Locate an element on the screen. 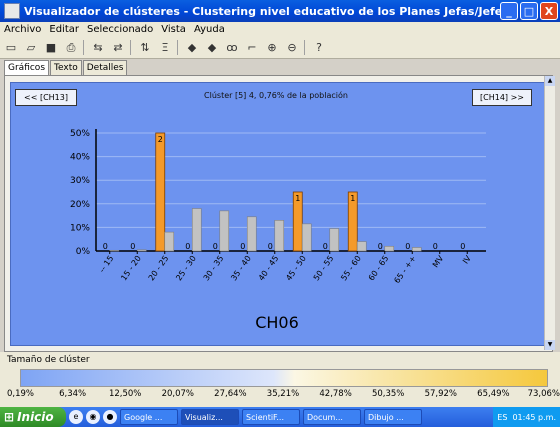 This screenshot has height=427, width=560. menu-bar: Archivo Editar Seleccionado Vista Ayuda is located at coordinates (280, 29).